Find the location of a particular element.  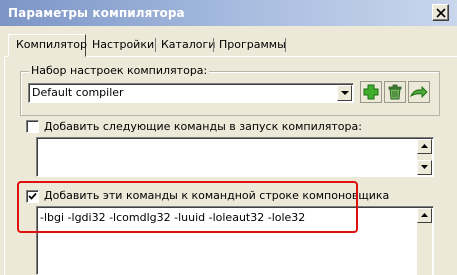

tab-directories-label: Каталоги is located at coordinates (188, 44).